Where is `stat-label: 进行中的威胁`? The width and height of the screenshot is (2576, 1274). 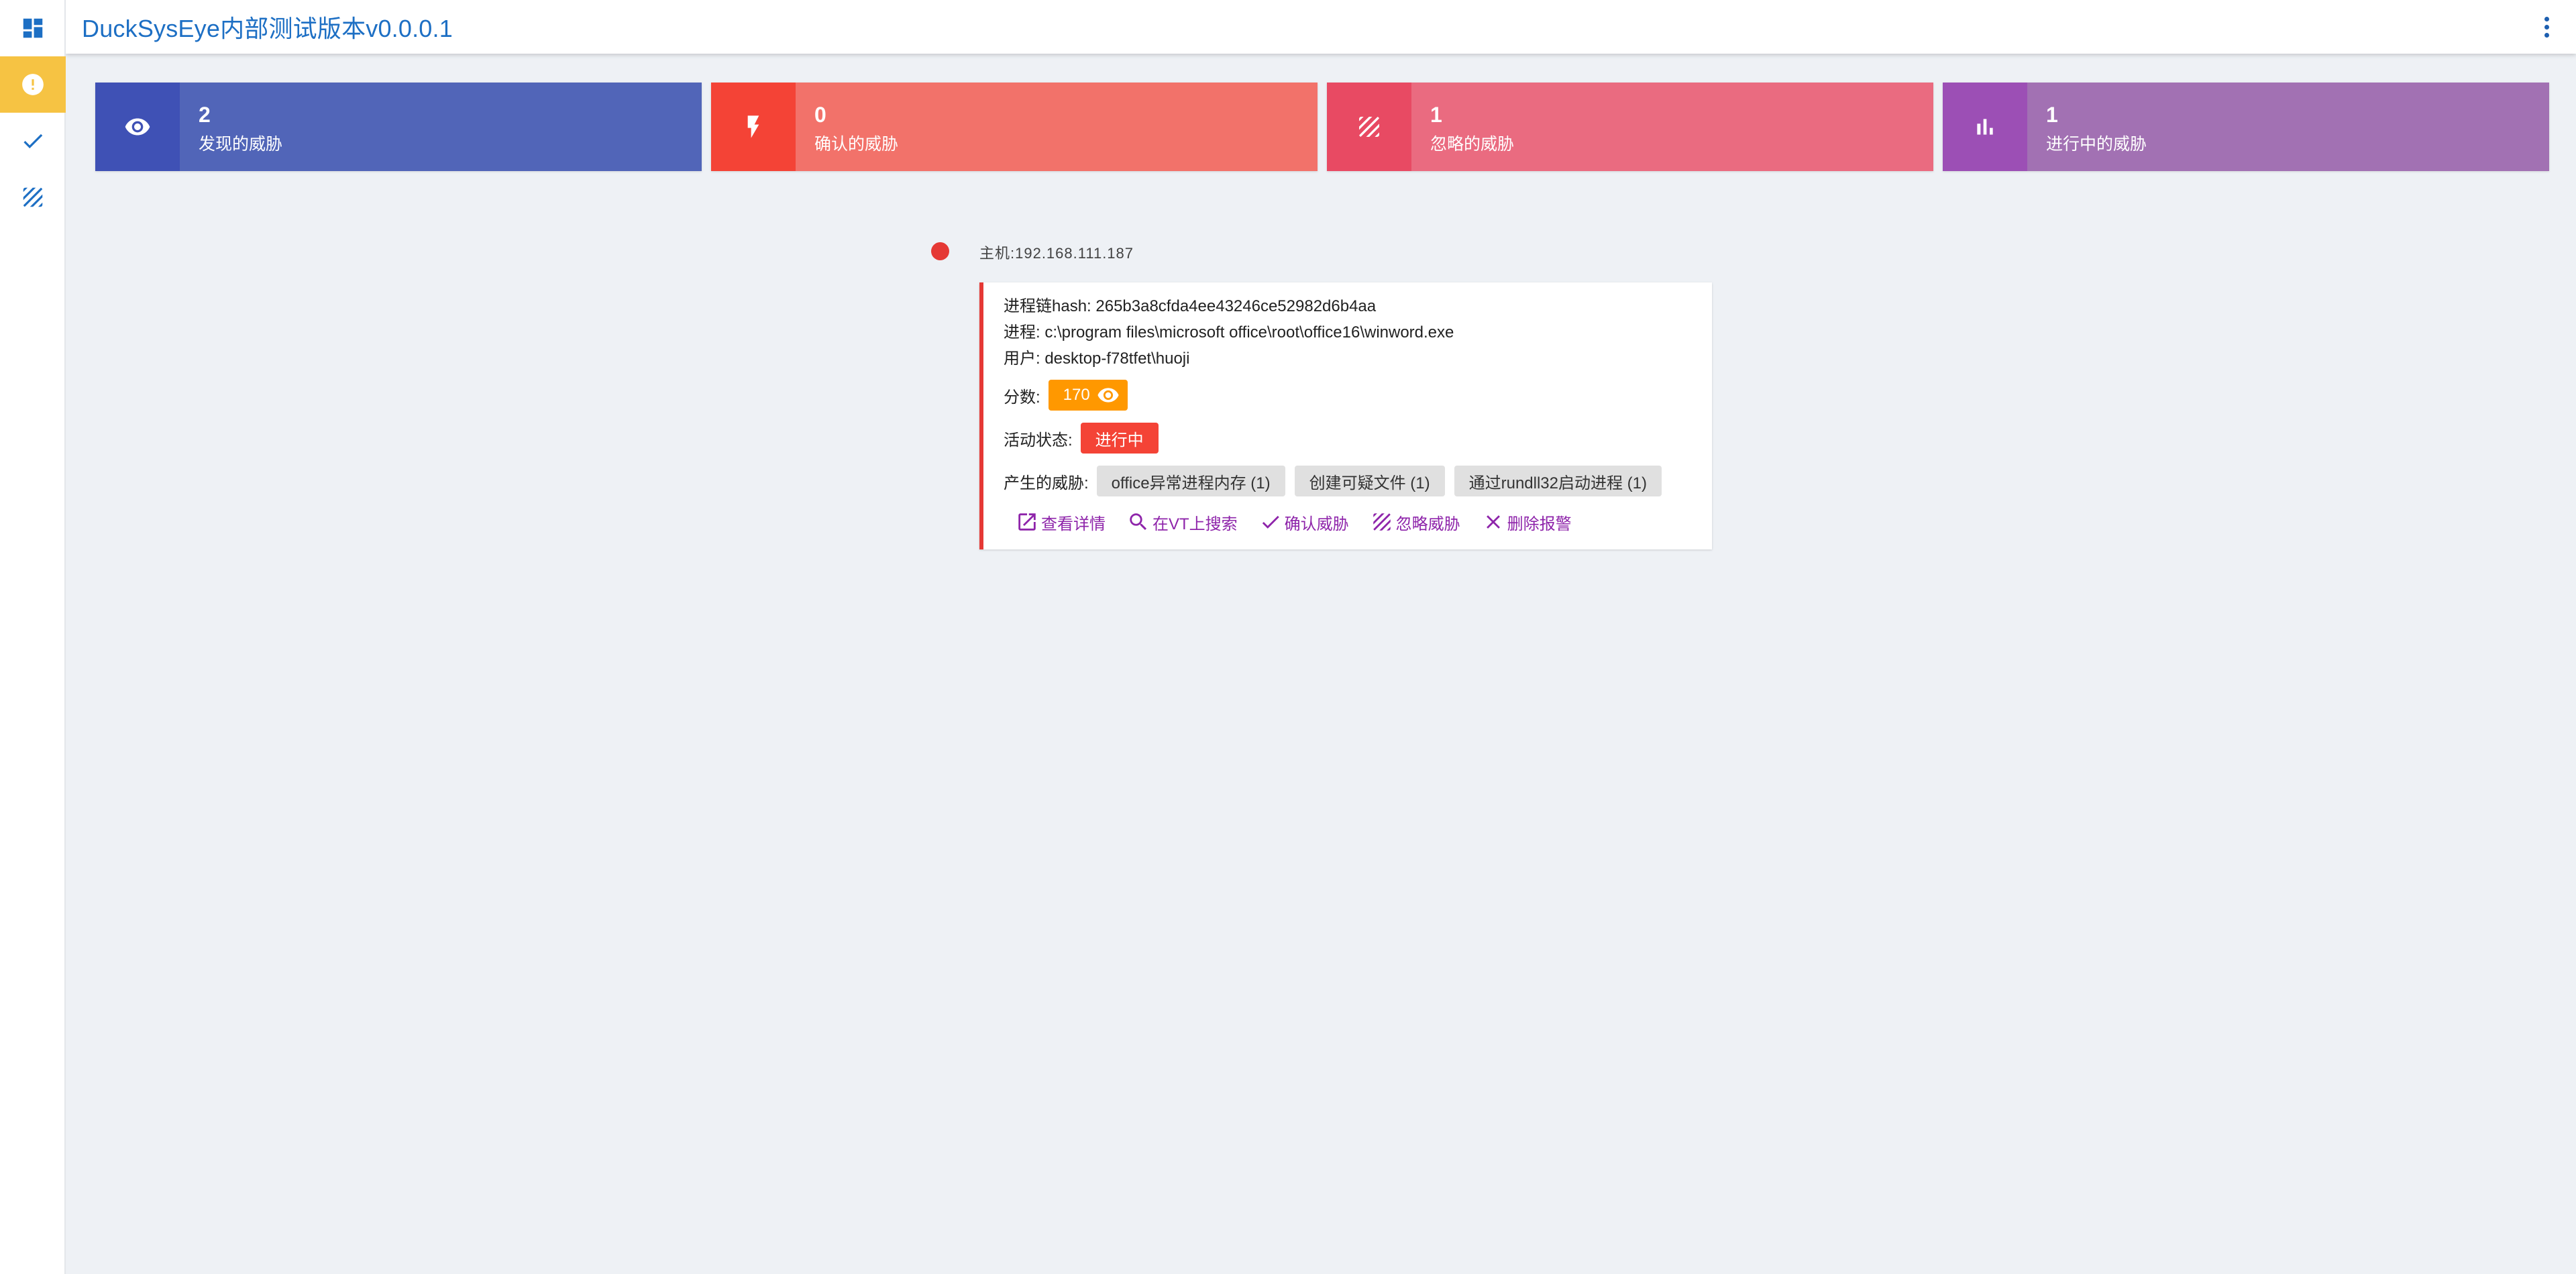 stat-label: 进行中的威胁 is located at coordinates (2096, 144).